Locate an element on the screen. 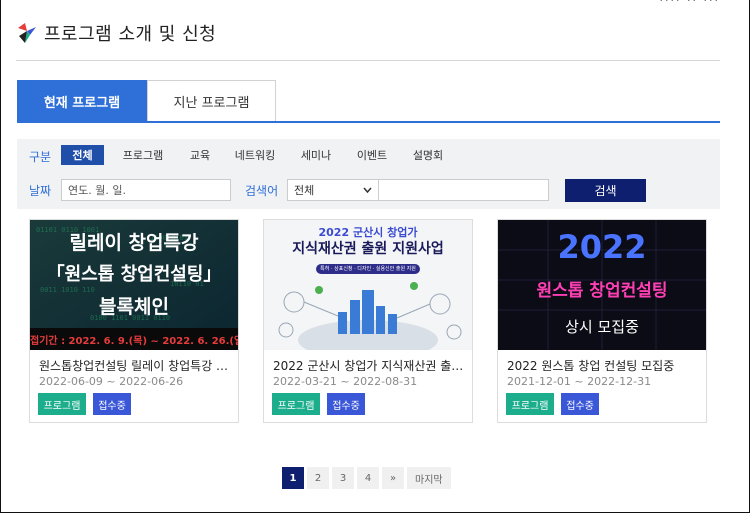 The width and height of the screenshot is (750, 513). category-briefing: 설명회 is located at coordinates (428, 155).